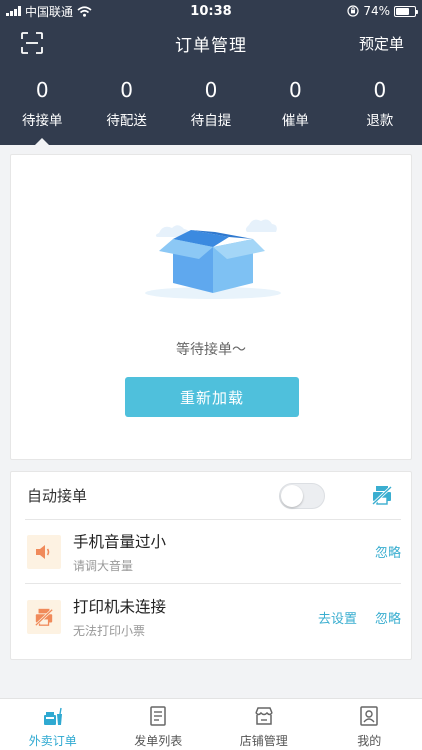  I want to click on tab-takeout-orders: 外卖订单, so click(53, 724).